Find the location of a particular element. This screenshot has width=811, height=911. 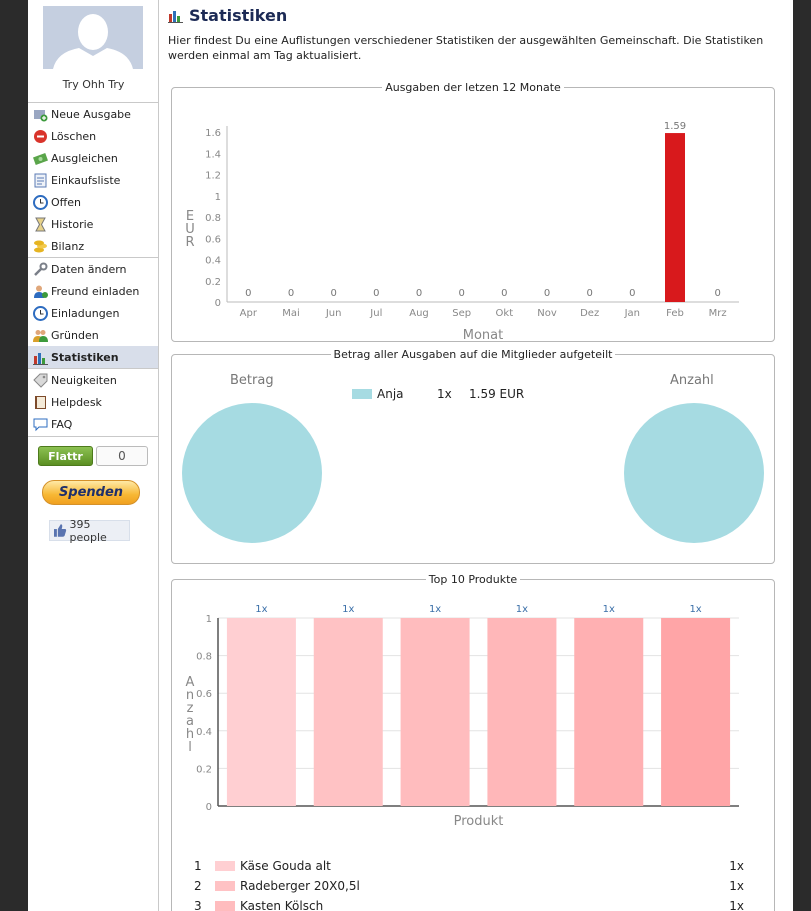

y-axis-label: EUR is located at coordinates (190, 229).